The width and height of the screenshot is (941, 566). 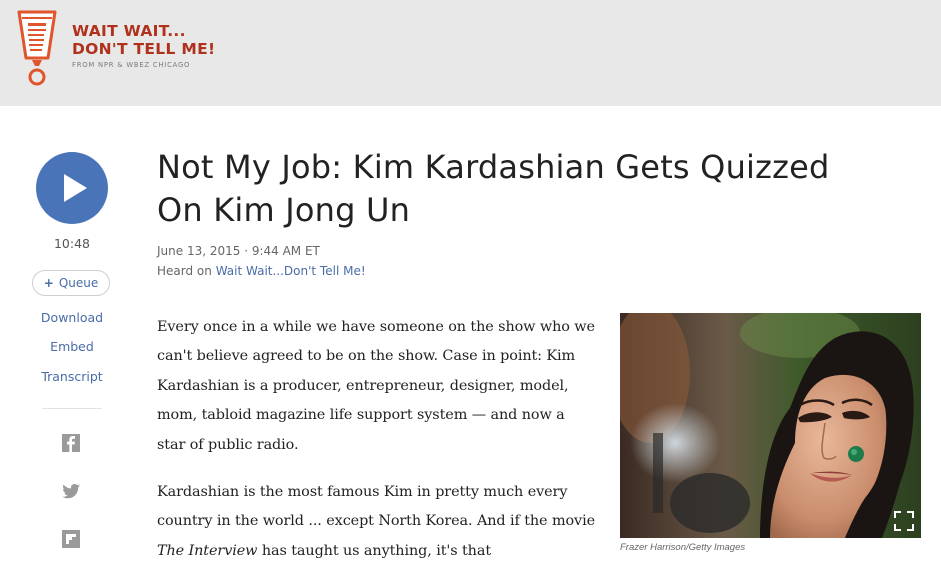 What do you see at coordinates (72, 408) in the screenshot?
I see `sidebar-divider` at bounding box center [72, 408].